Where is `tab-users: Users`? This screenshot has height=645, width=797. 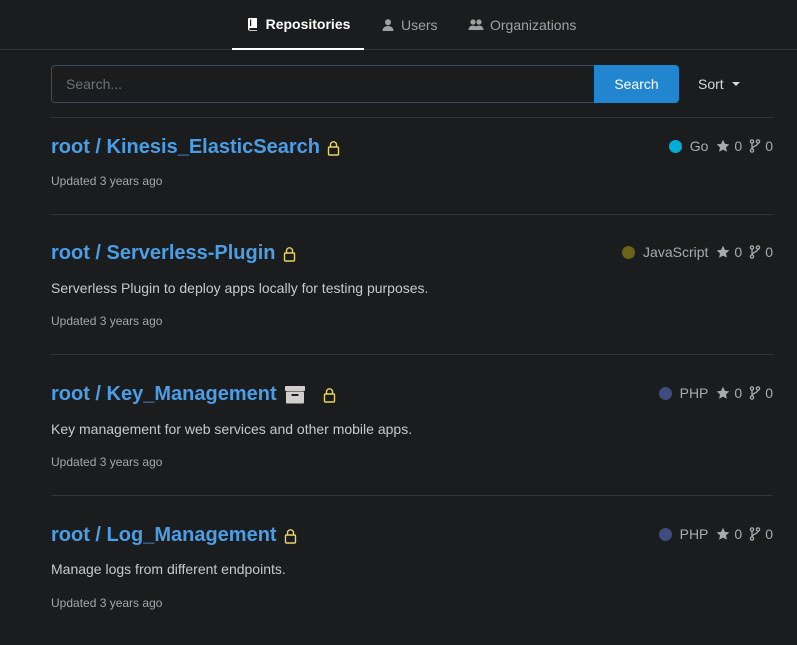
tab-users: Users is located at coordinates (409, 25).